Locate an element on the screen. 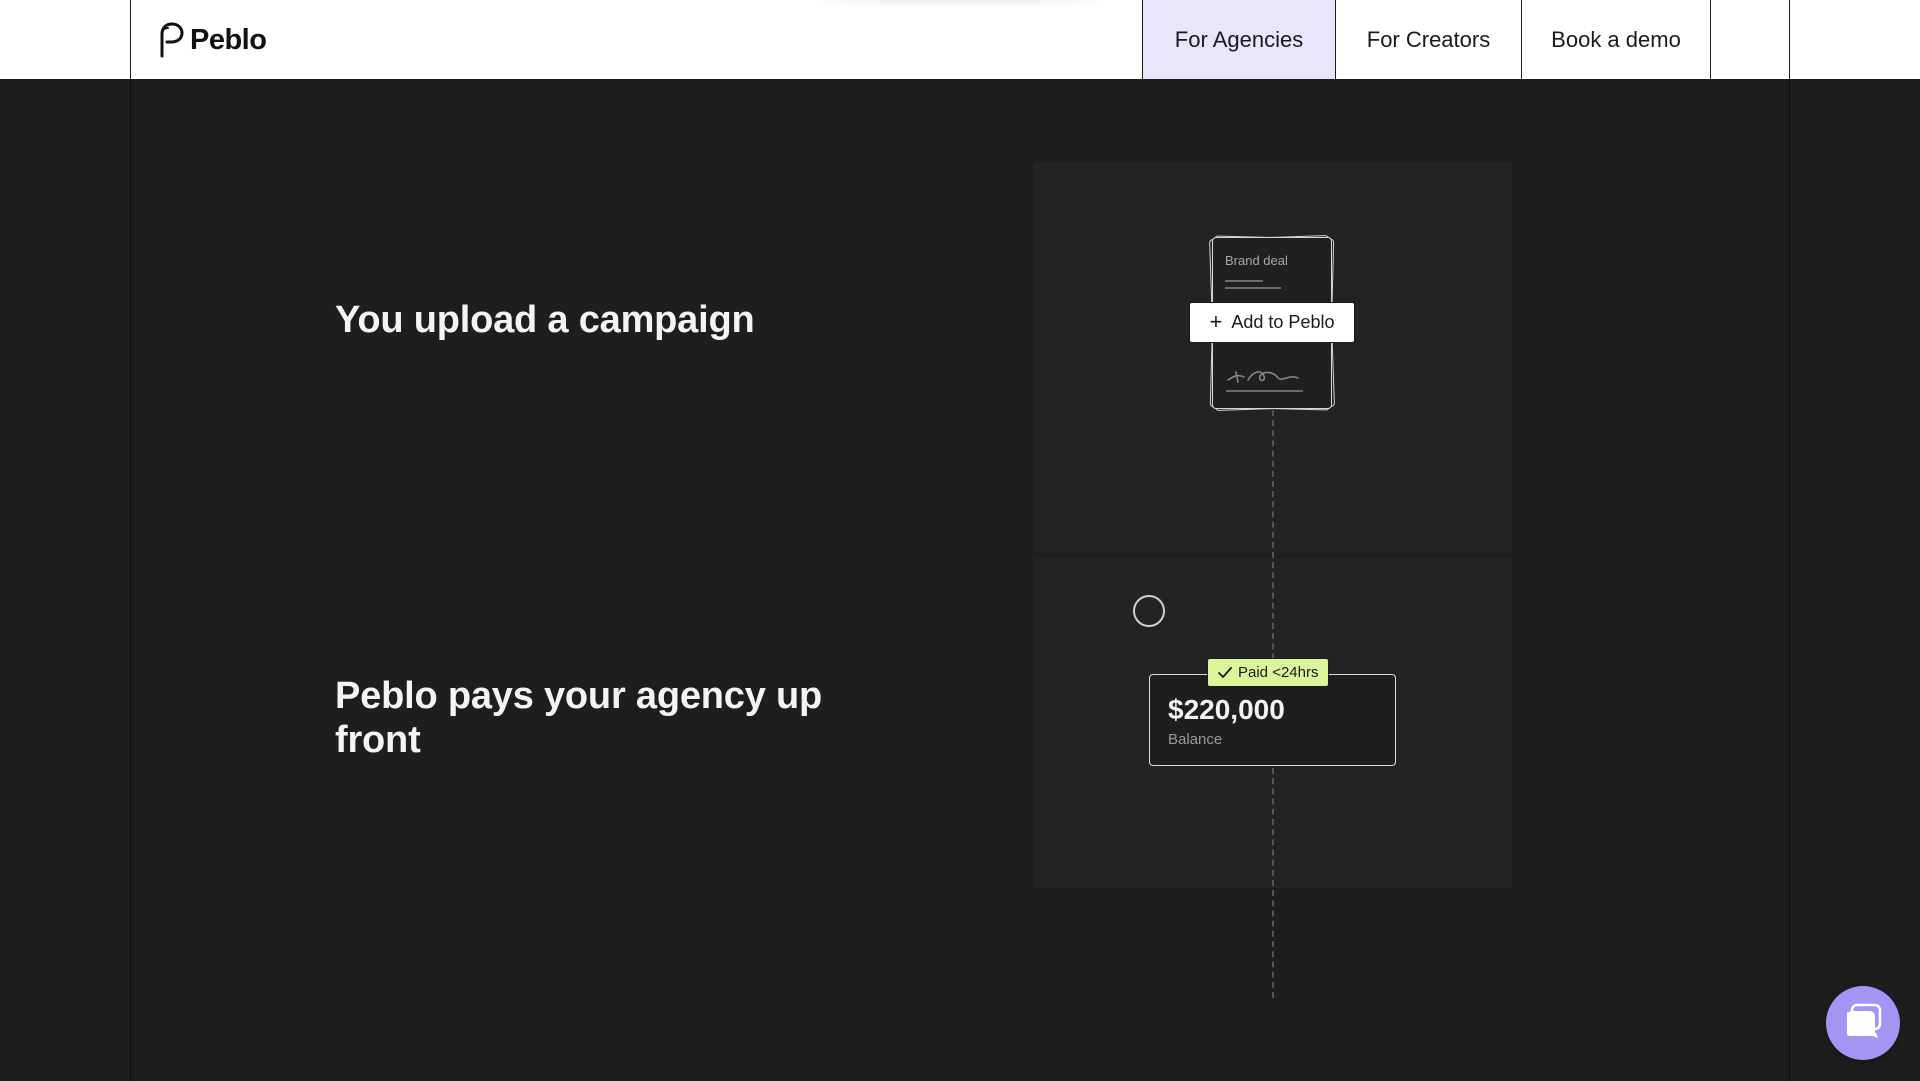  paid-badge: Paid <24hrs is located at coordinates (1268, 672).